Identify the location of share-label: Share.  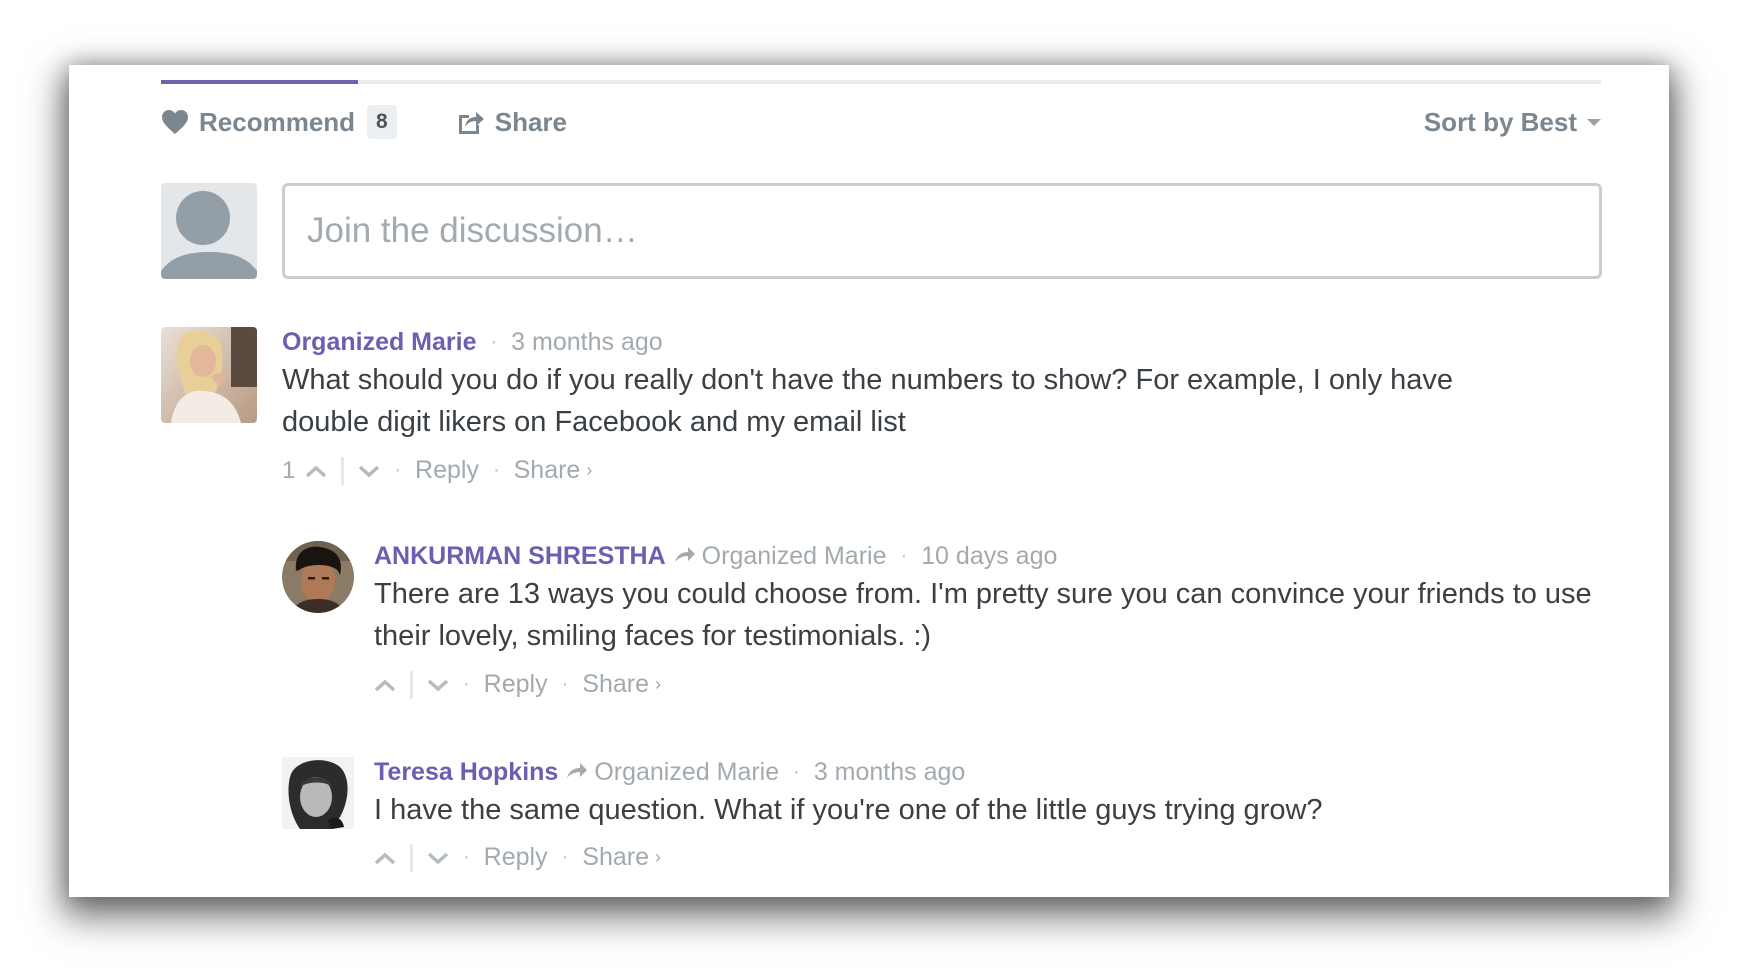
(530, 121).